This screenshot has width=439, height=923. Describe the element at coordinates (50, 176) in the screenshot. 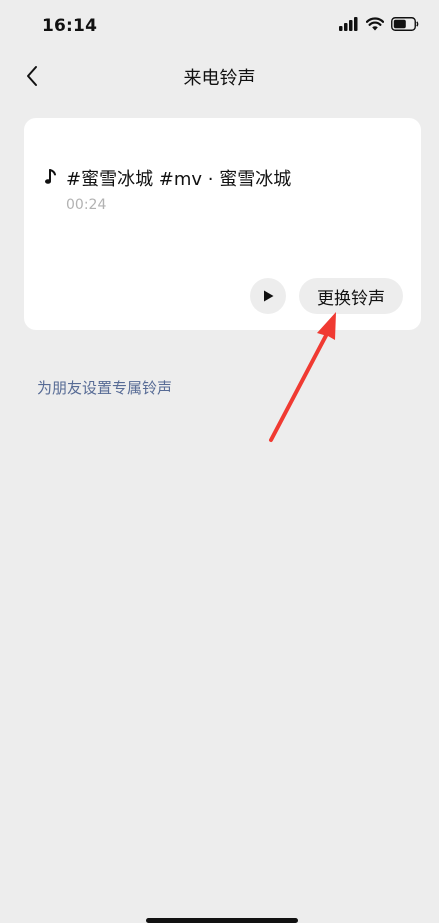

I see `music-note-icon` at that location.